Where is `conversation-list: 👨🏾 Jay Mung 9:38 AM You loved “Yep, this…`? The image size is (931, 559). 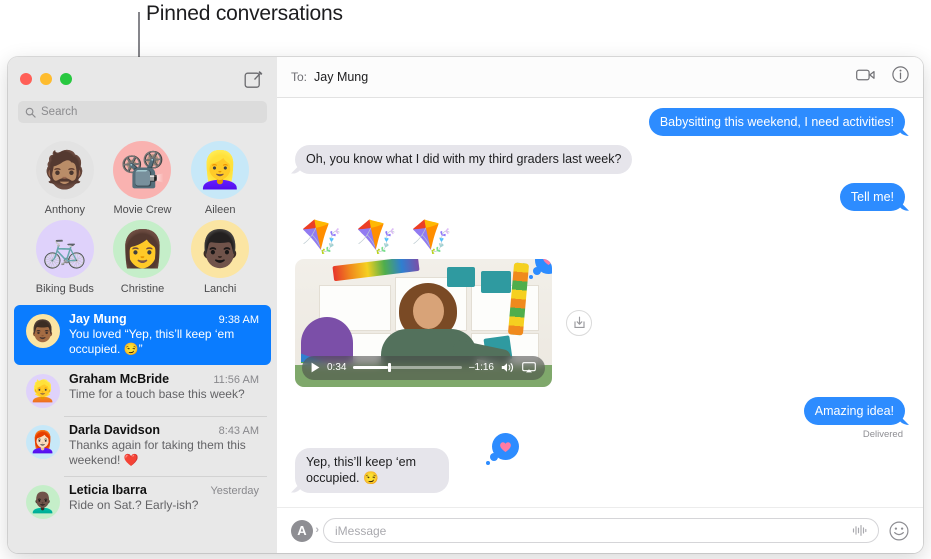 conversation-list: 👨🏾 Jay Mung 9:38 AM You loved “Yep, this… is located at coordinates (142, 429).